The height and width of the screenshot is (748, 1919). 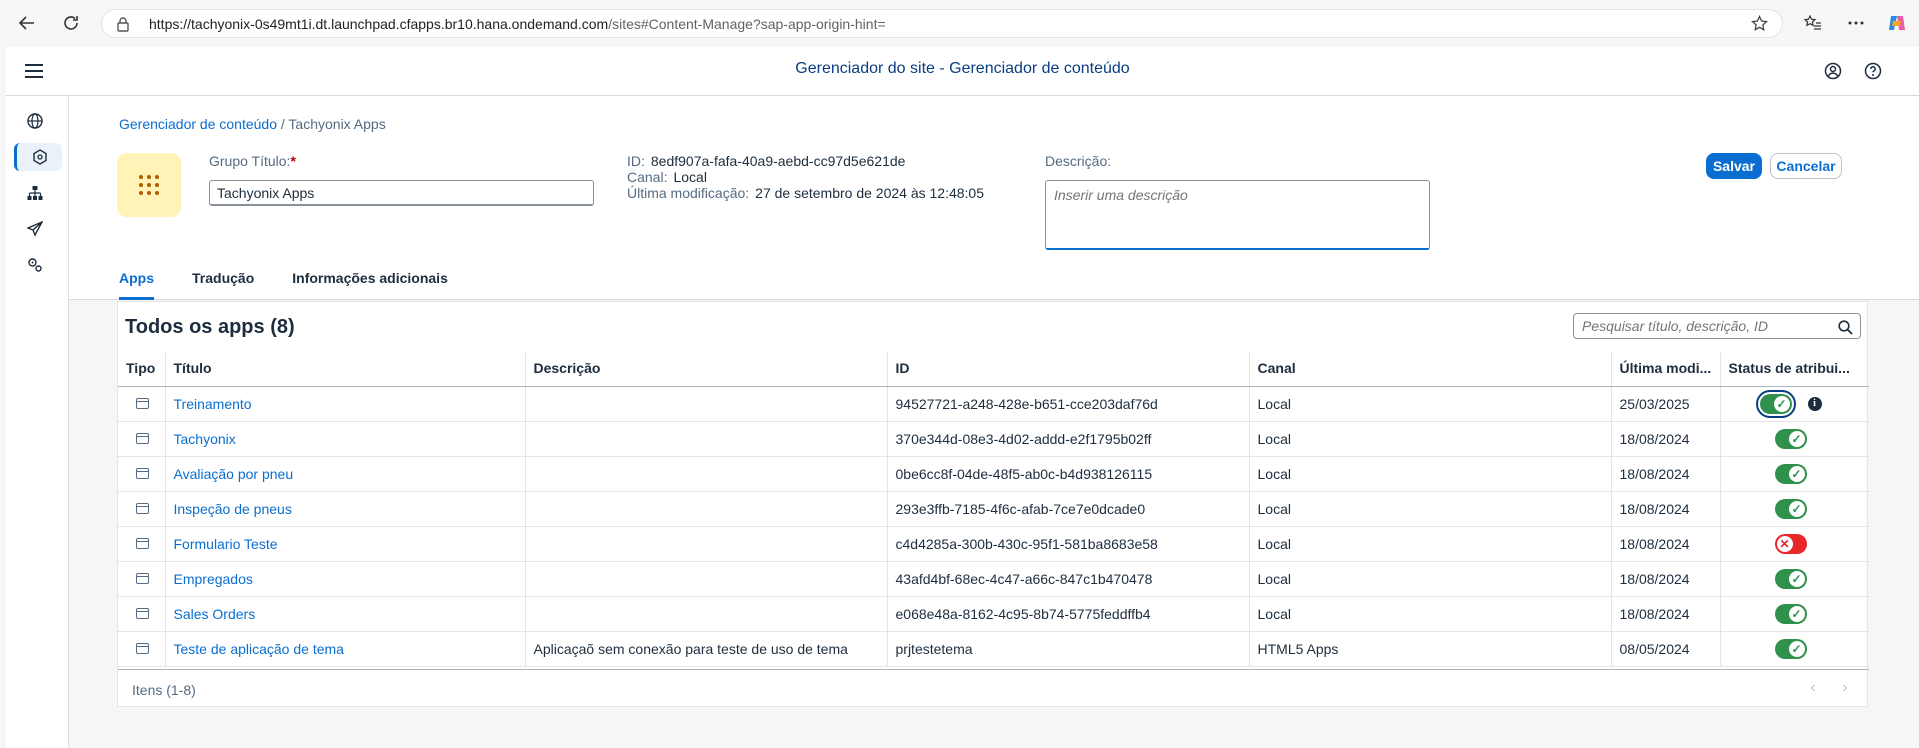 What do you see at coordinates (1759, 25) in the screenshot?
I see `star-icon` at bounding box center [1759, 25].